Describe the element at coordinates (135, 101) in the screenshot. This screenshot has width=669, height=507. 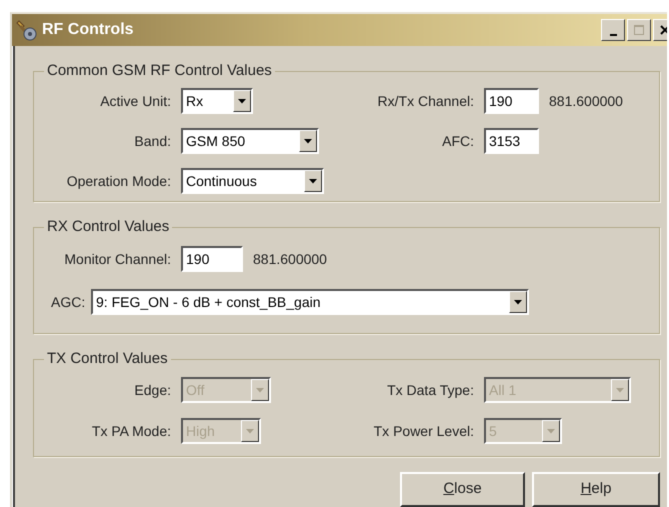
I see `field-label: Active Unit:` at that location.